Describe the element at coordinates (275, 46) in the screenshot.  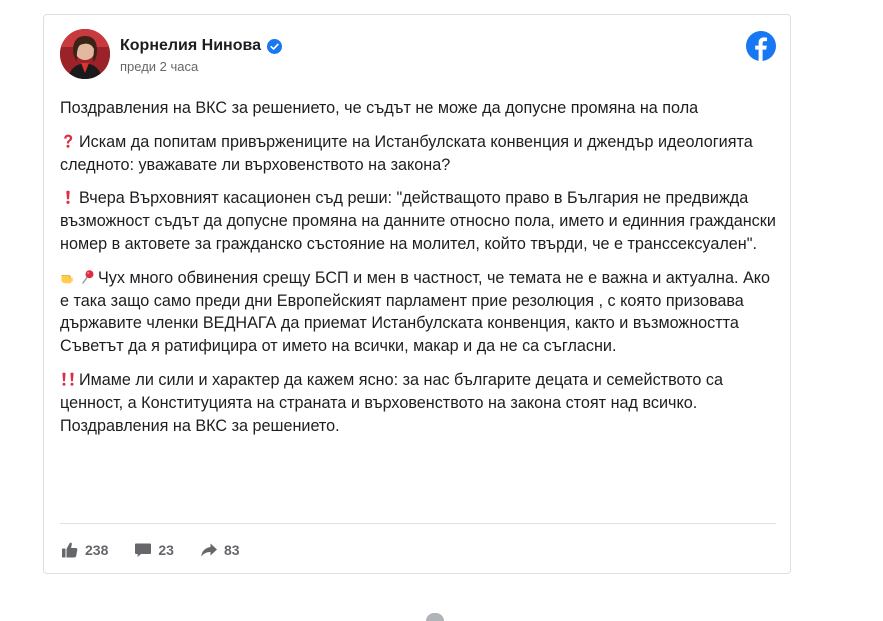
I see `verified-badge-icon` at that location.